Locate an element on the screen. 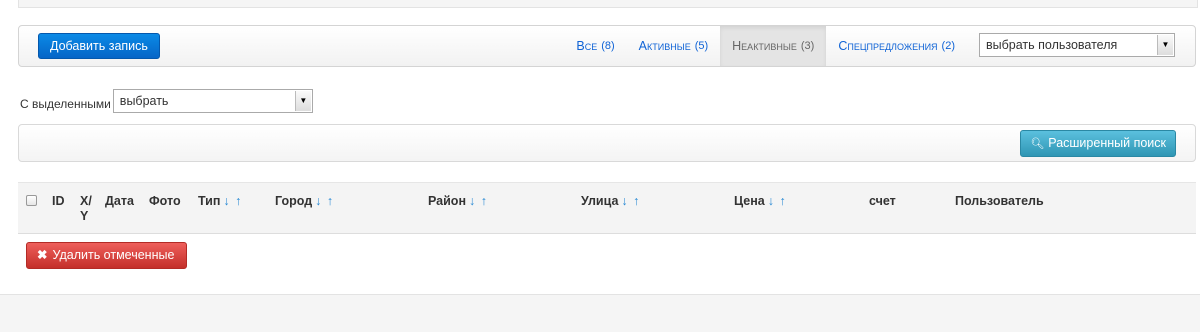 This screenshot has width=1200, height=332. col-xy: X/ Y is located at coordinates (86, 209).